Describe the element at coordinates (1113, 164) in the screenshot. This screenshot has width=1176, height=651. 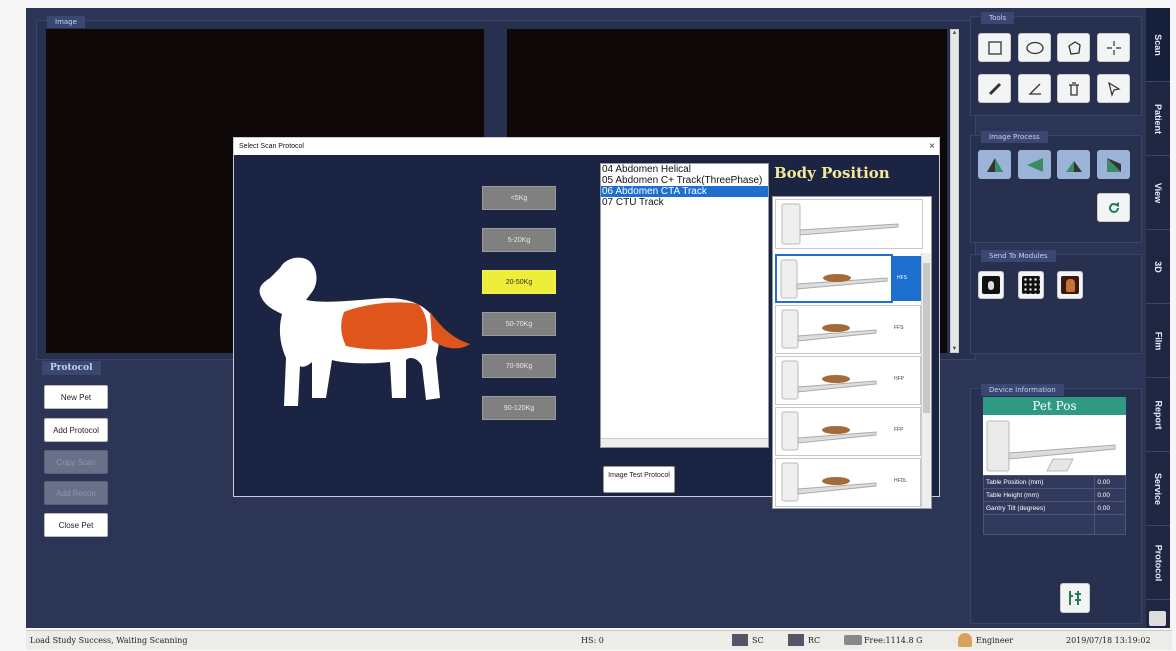
I see `rotate-right-icon` at that location.